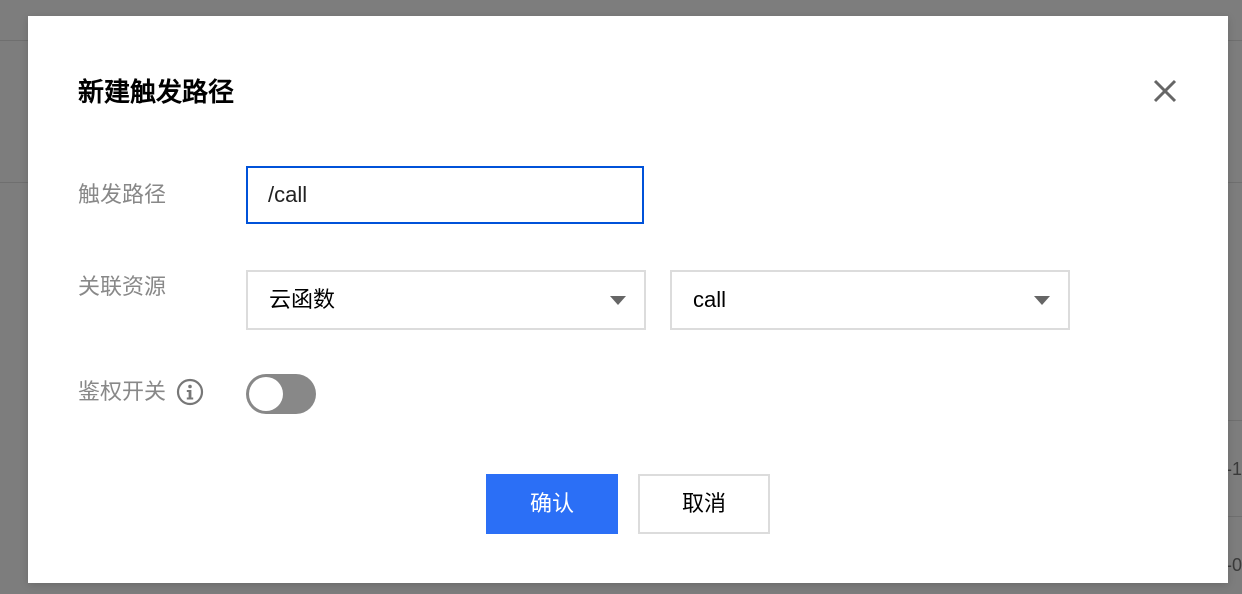 The image size is (1242, 594). Describe the element at coordinates (156, 92) in the screenshot. I see `dialog-title: 新建触发路径` at that location.